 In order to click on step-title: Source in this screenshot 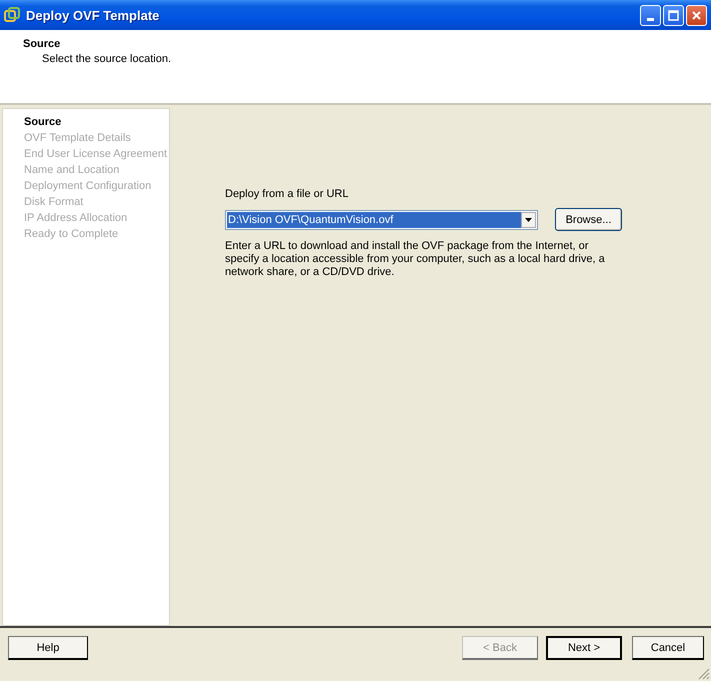, I will do `click(42, 44)`.